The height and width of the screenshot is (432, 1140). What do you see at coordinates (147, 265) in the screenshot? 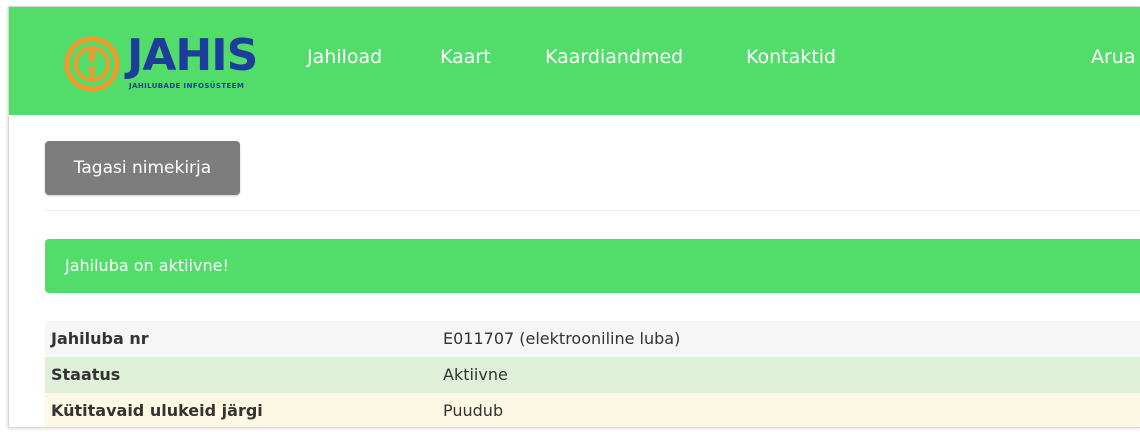
I see `status-alert-text: Jahiluba on aktiivne!` at bounding box center [147, 265].